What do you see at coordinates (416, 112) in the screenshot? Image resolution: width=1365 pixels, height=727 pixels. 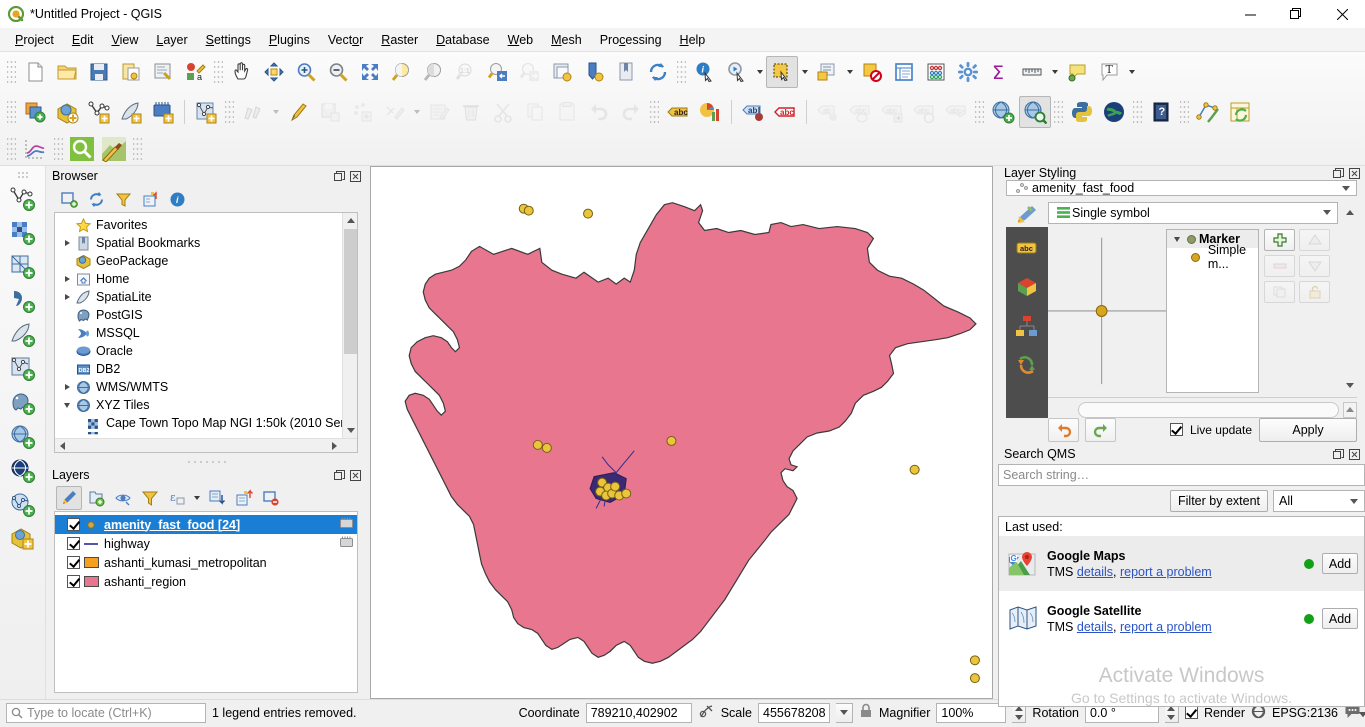 I see `vertex-tool-dropdown` at bounding box center [416, 112].